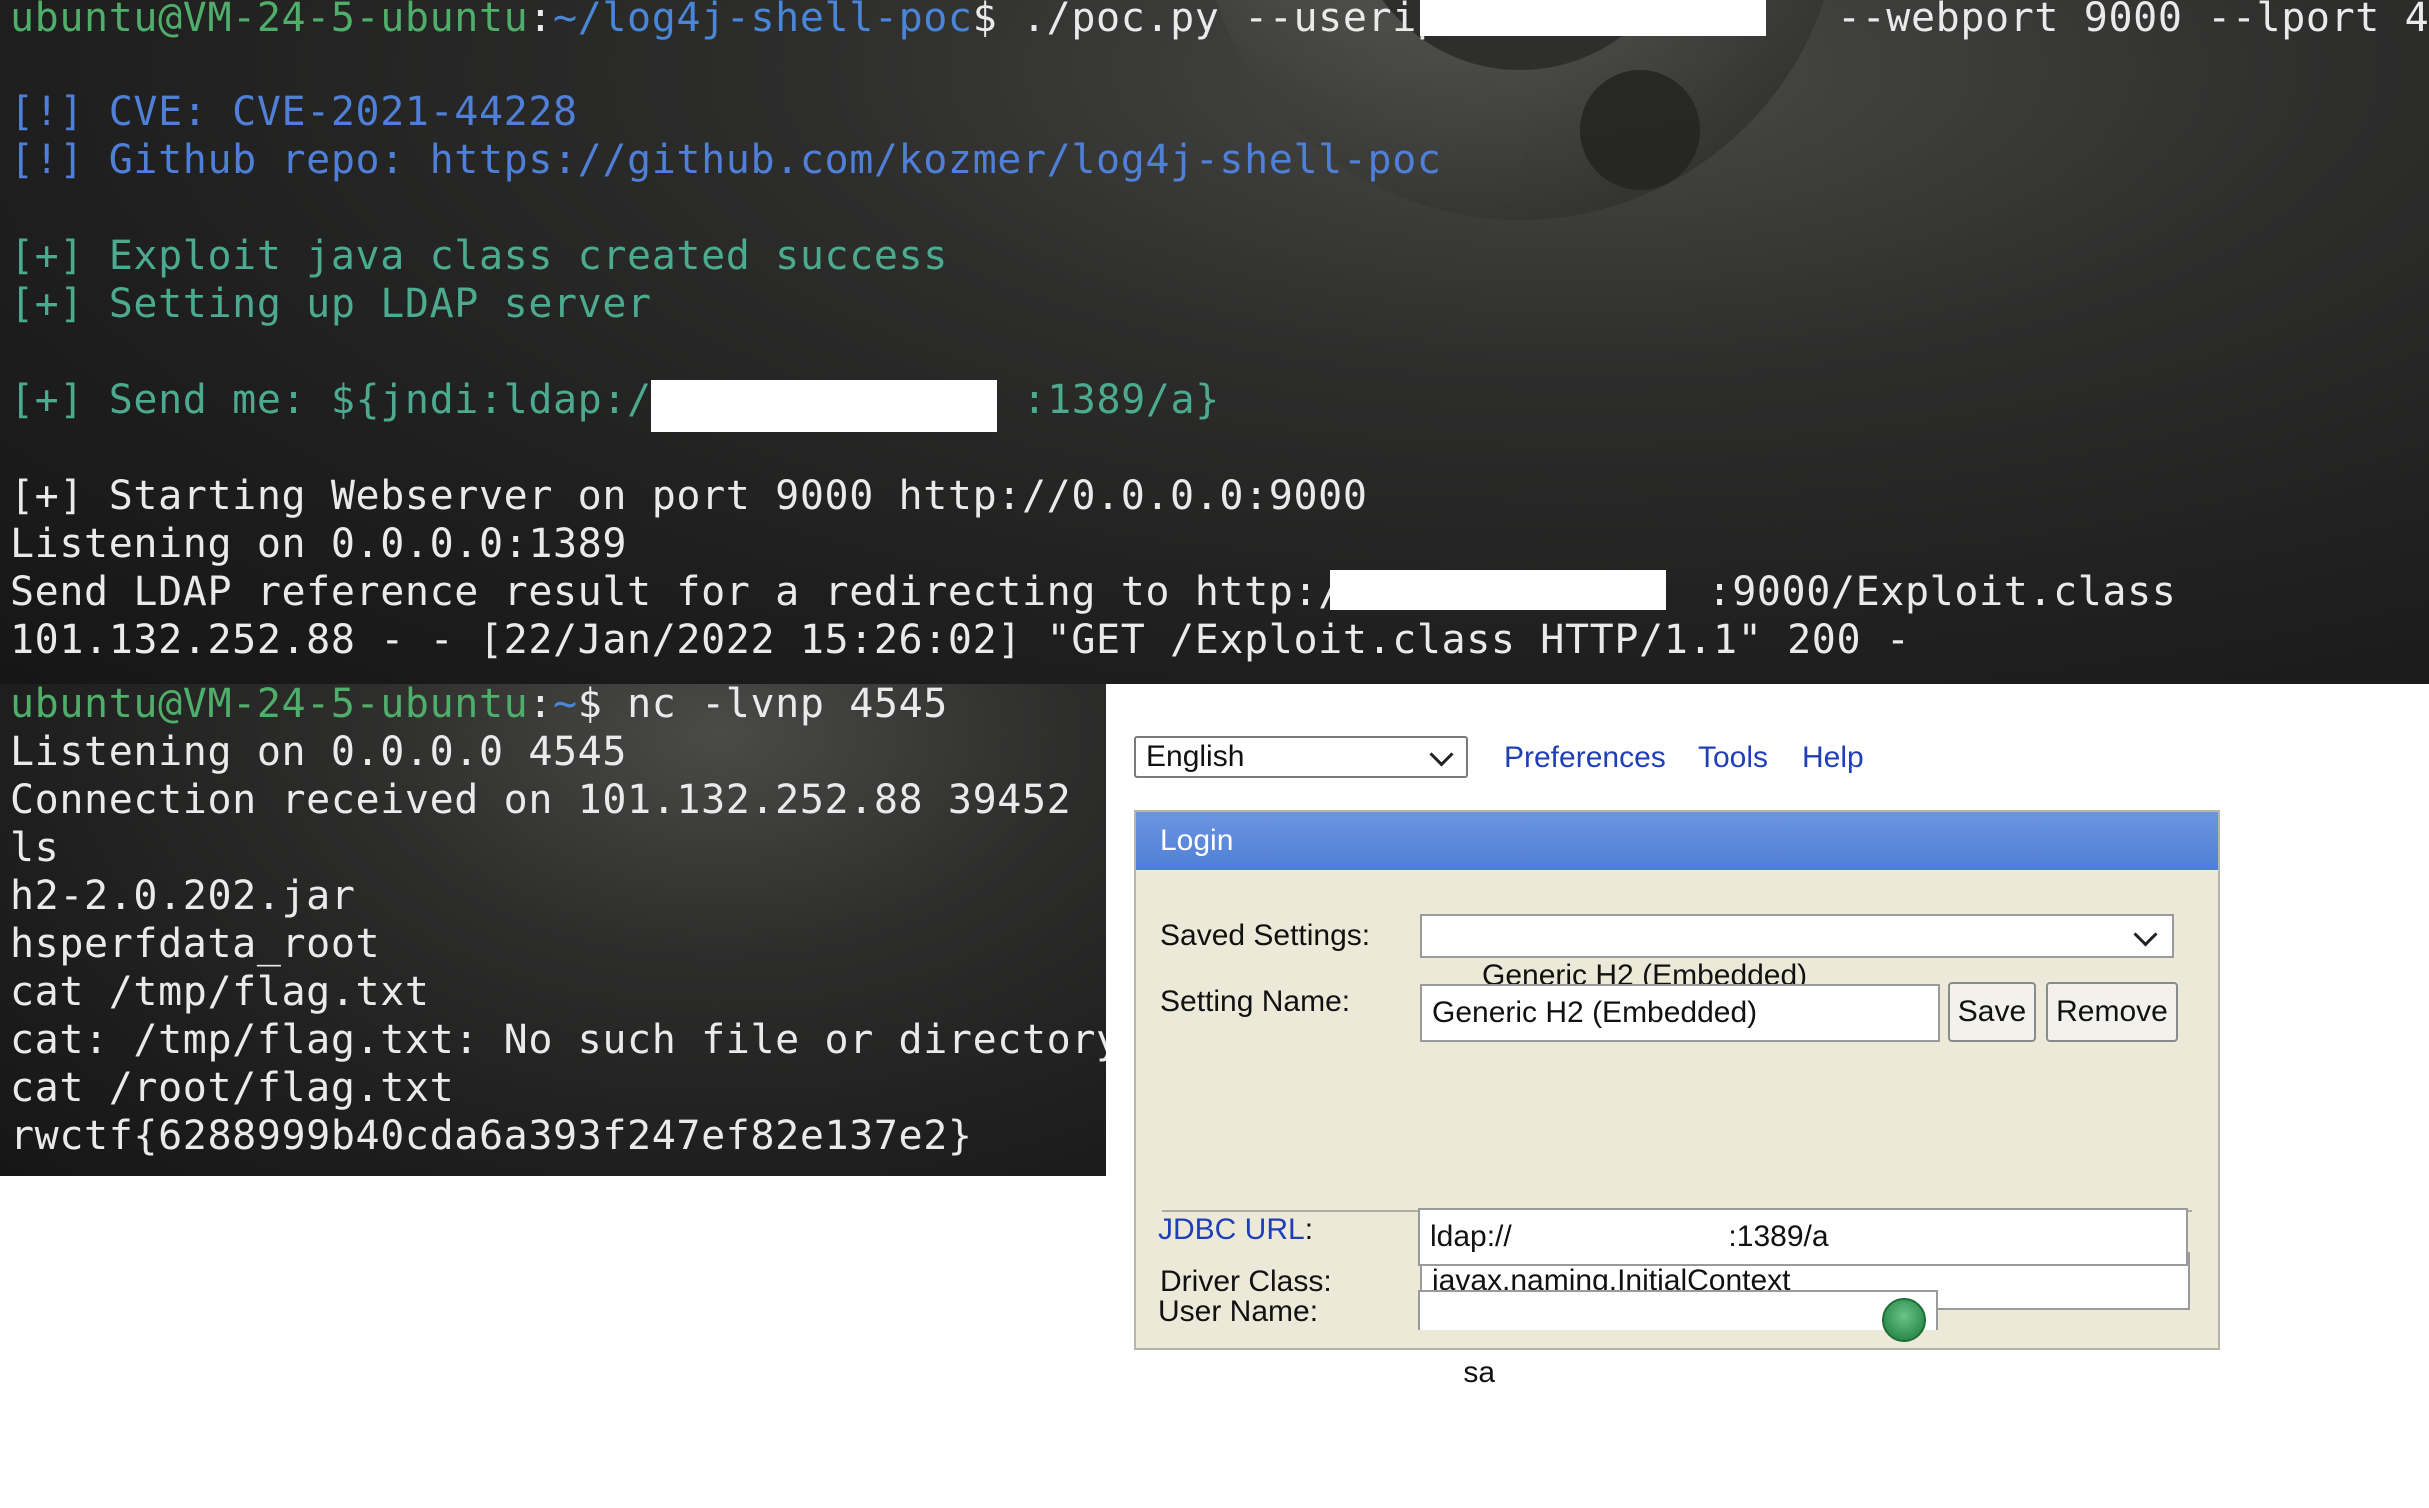  I want to click on terminal-output-line: cat /root/flag.txt, so click(232, 1088).